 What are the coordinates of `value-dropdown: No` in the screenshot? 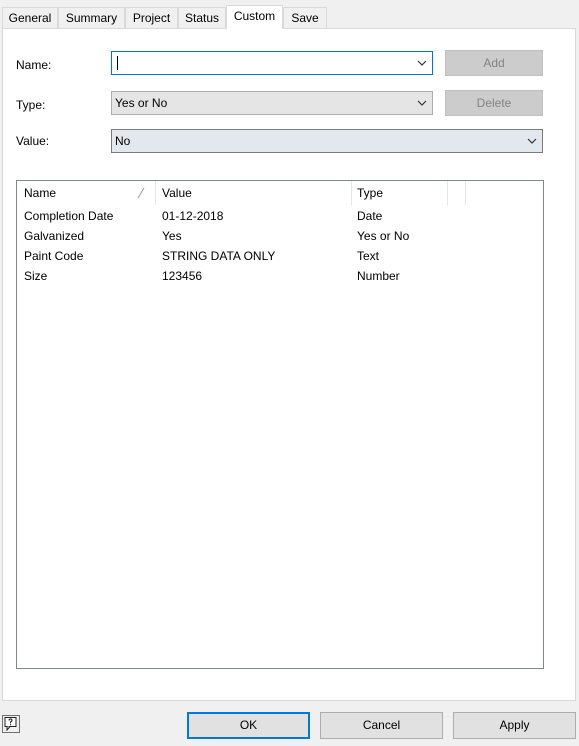 It's located at (327, 141).